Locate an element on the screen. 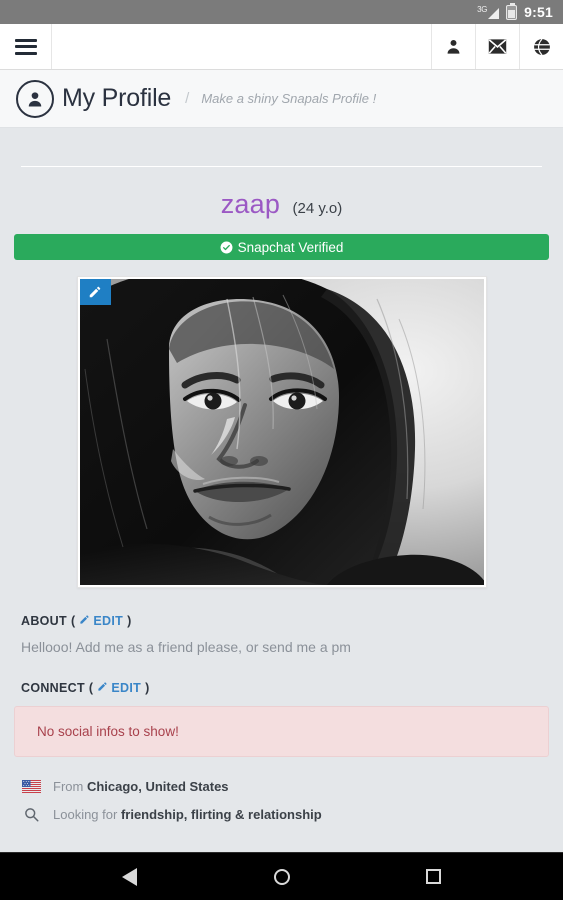  envelope-icon is located at coordinates (497, 46).